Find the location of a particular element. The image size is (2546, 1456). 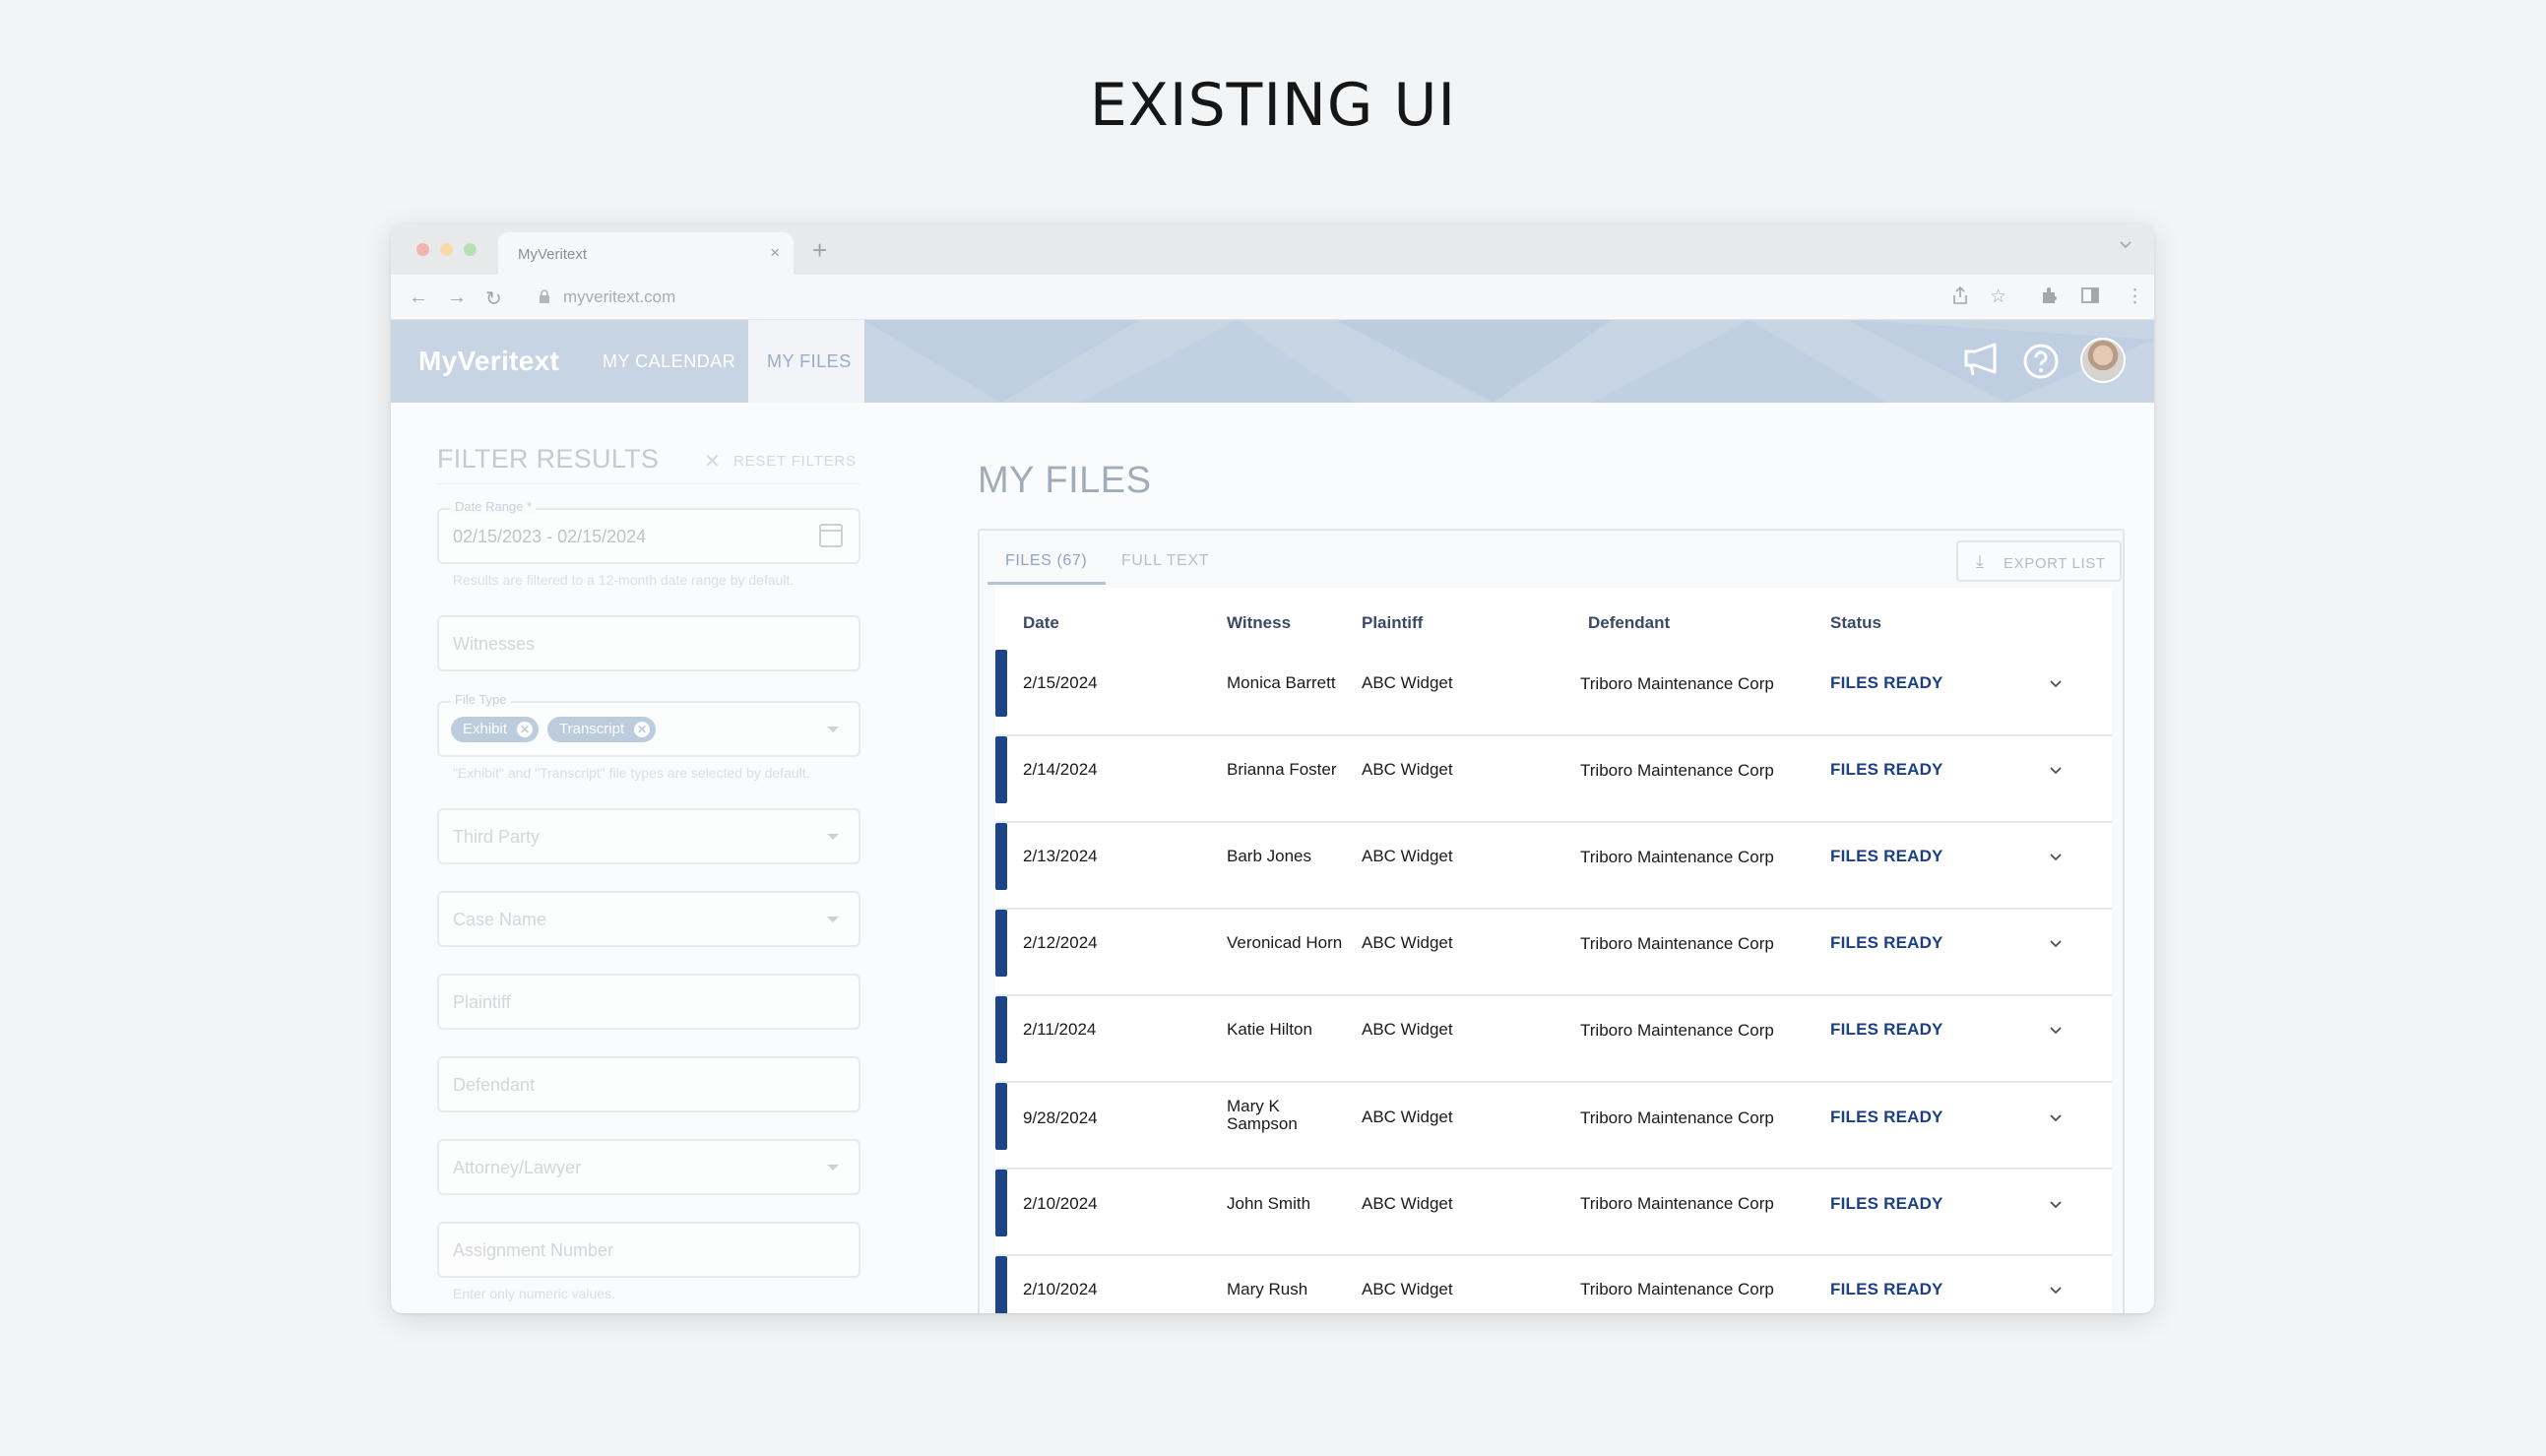

share-icon is located at coordinates (1960, 295).